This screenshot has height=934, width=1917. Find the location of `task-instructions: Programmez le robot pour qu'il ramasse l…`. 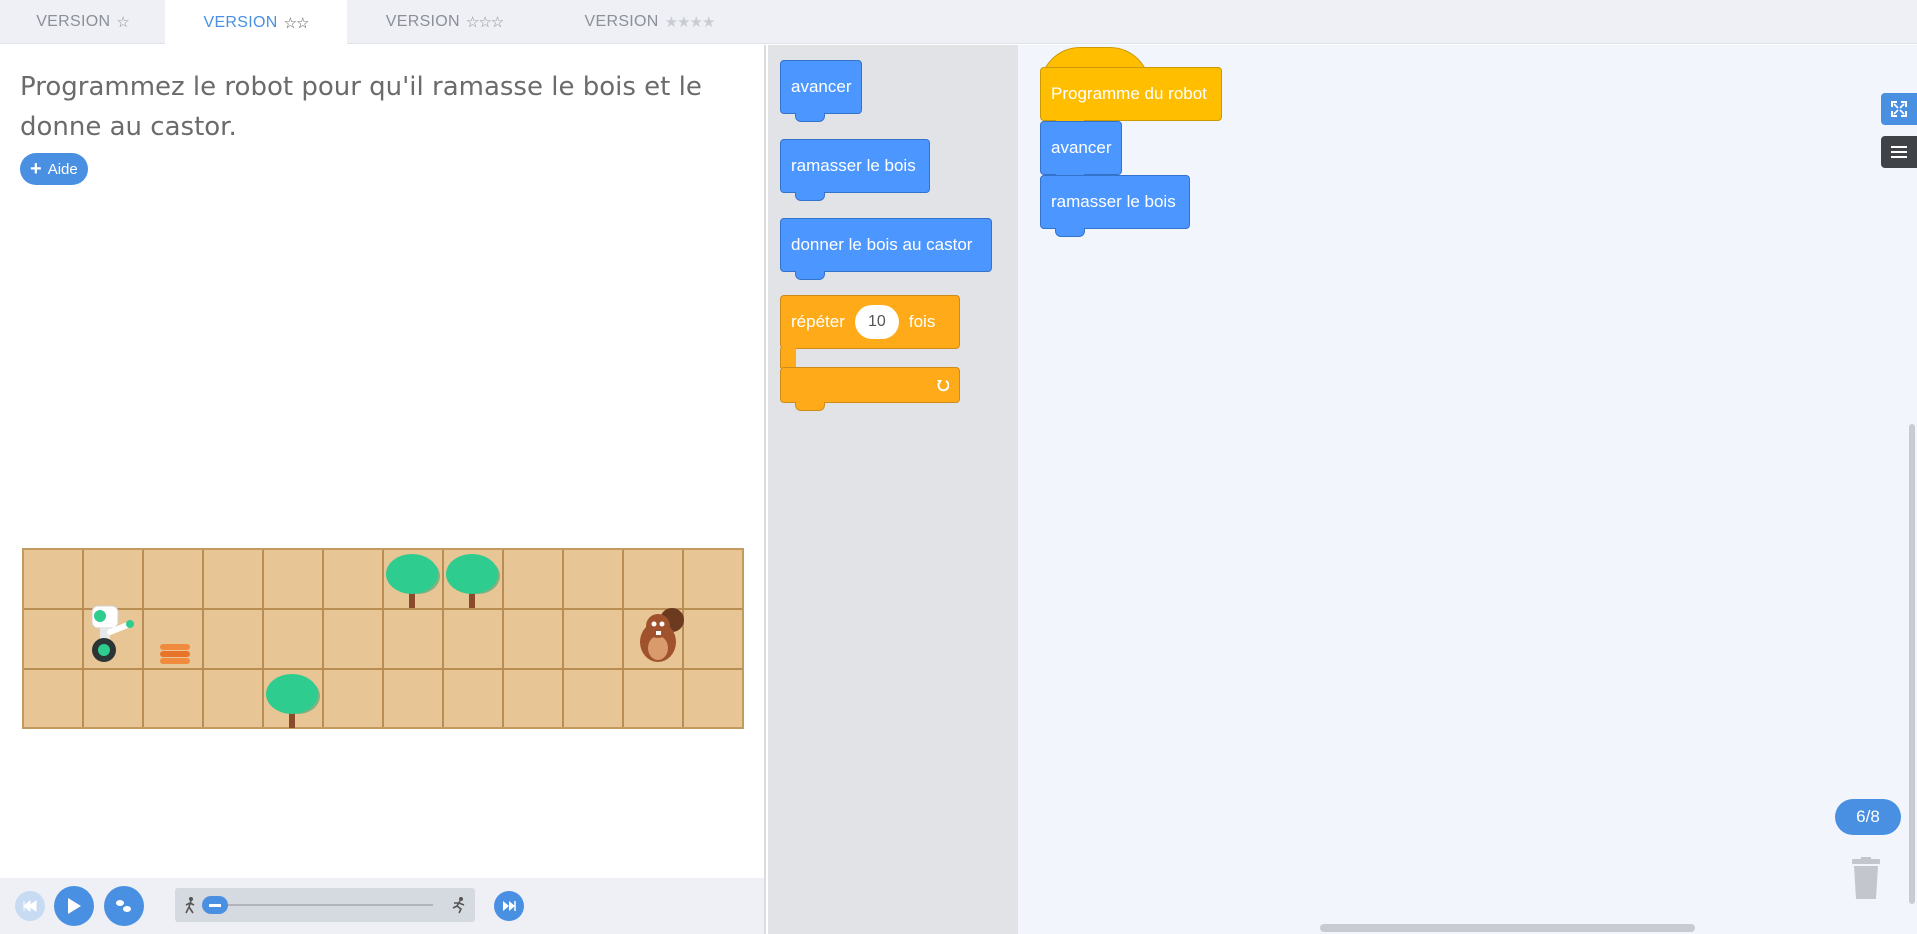

task-instructions: Programmez le robot pour qu'il ramasse l… is located at coordinates (361, 107).